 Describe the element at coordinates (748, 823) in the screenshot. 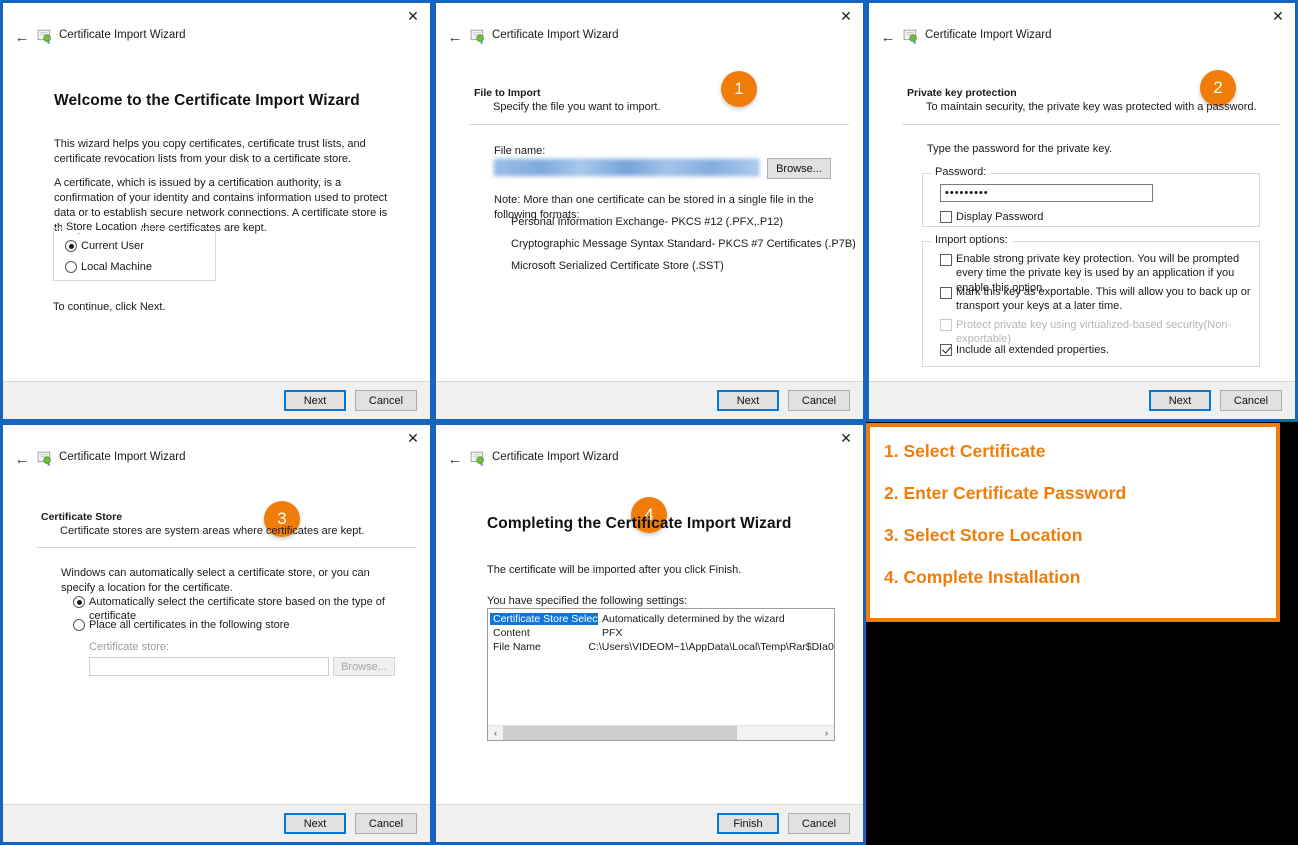

I see `finish-button: Finish` at that location.